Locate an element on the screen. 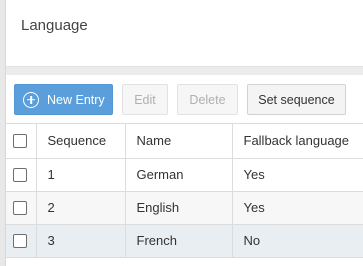  table-row: 2 English Yes is located at coordinates (184, 208).